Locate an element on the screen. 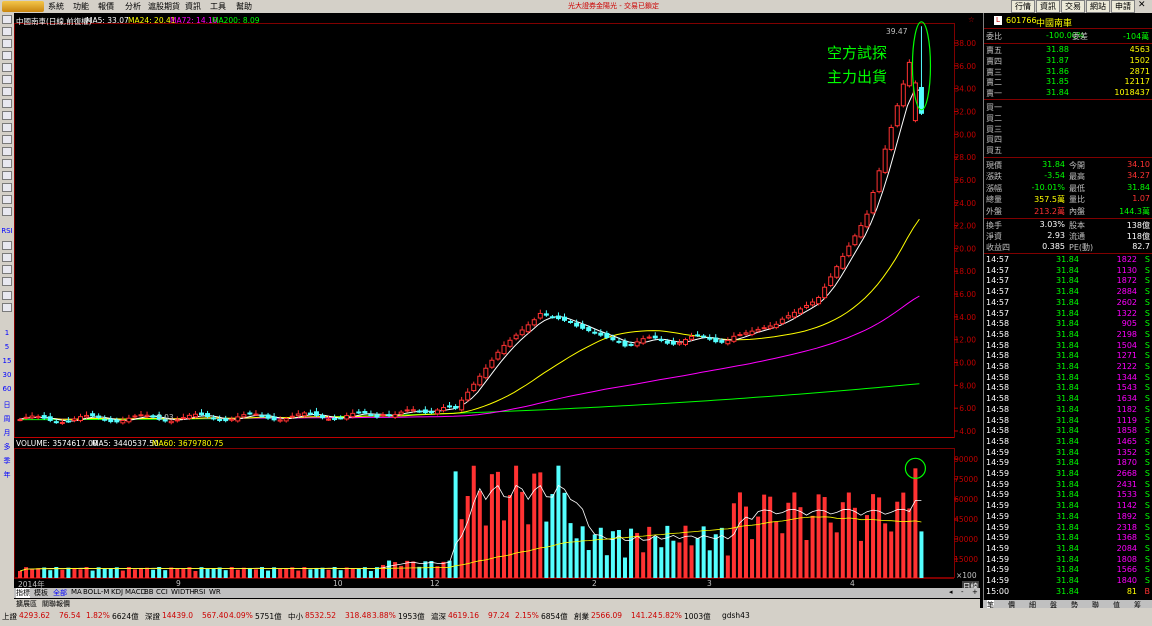 This screenshot has height=626, width=1152. menu-futures: 滬股期貨 is located at coordinates (164, 6).